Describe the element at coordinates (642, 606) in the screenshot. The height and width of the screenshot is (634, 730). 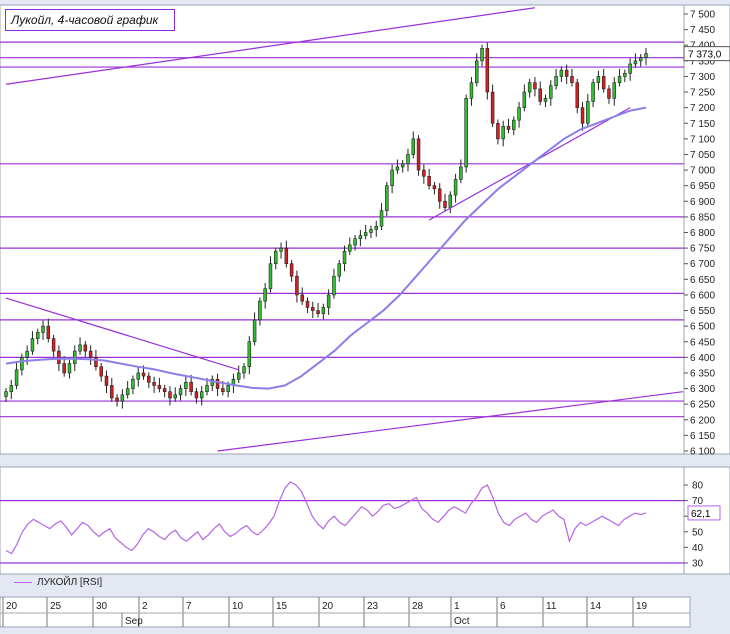
I see `day-label: 19` at that location.